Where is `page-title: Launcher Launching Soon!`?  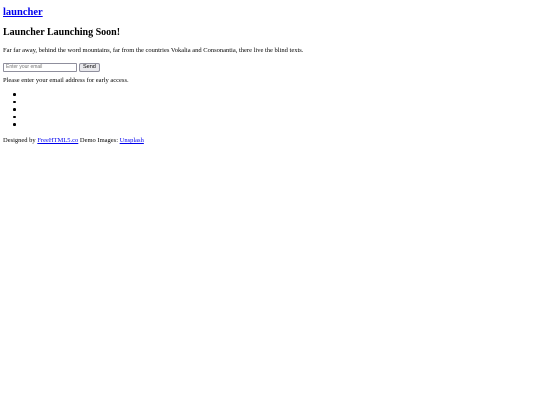
page-title: Launcher Launching Soon! is located at coordinates (62, 32).